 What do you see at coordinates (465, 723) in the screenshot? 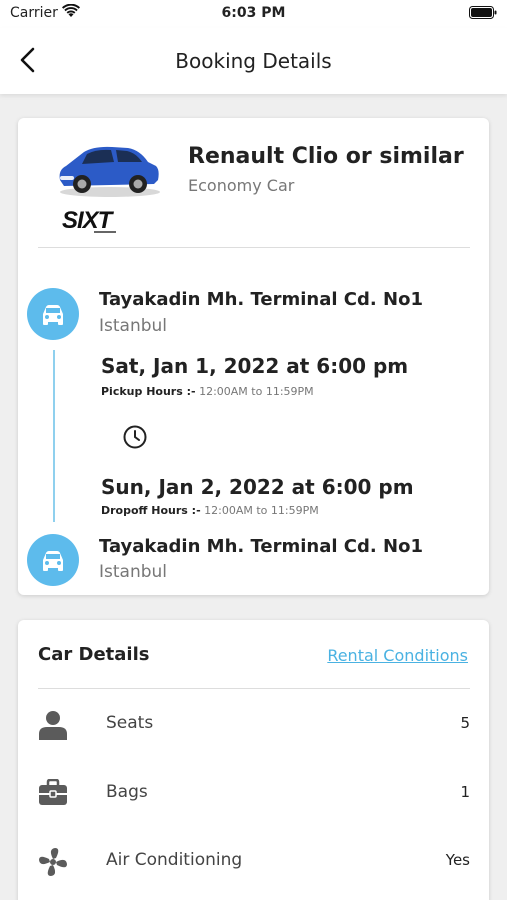
I see `feature-value: 5` at bounding box center [465, 723].